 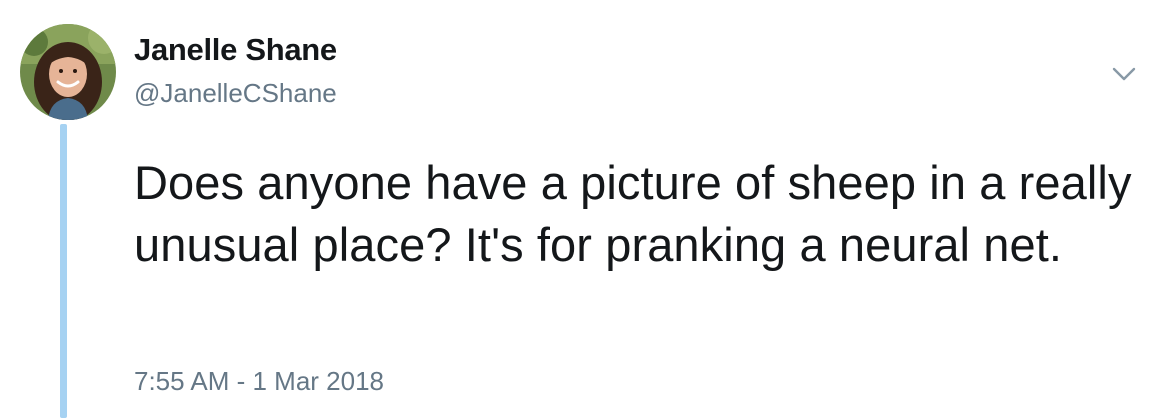 What do you see at coordinates (235, 50) in the screenshot?
I see `author-display-name: Janelle Shane` at bounding box center [235, 50].